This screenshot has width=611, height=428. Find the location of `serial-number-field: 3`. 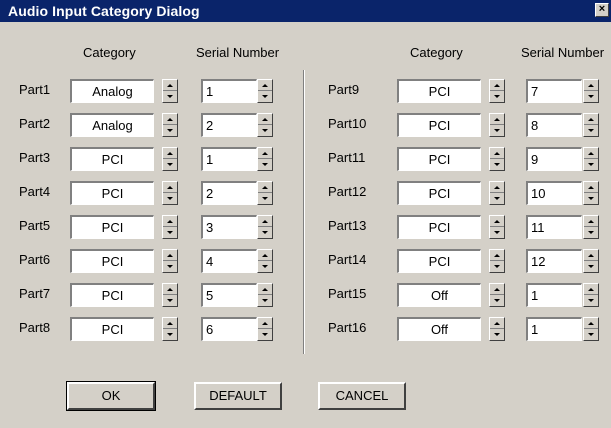

serial-number-field: 3 is located at coordinates (229, 227).